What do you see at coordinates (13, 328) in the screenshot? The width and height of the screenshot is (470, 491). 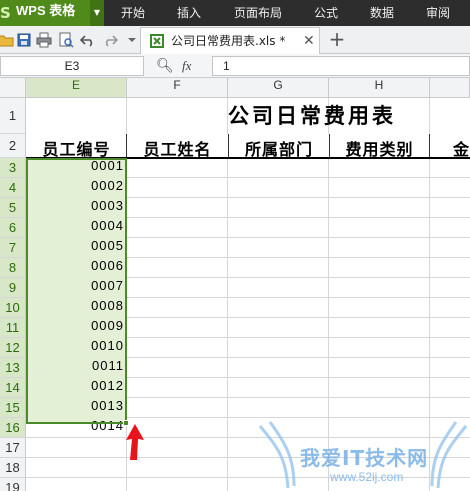 I see `row-header-11: 11` at bounding box center [13, 328].